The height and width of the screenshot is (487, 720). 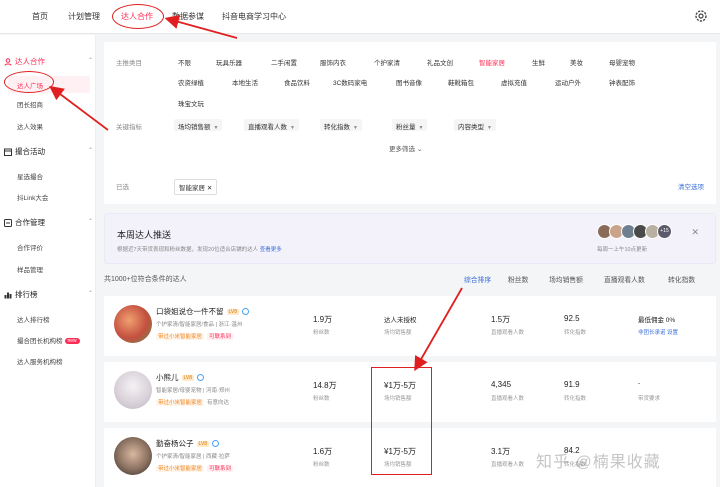 I want to click on metric-dropdown-live-viewers: 直播观看人数 ▼, so click(x=271, y=125).